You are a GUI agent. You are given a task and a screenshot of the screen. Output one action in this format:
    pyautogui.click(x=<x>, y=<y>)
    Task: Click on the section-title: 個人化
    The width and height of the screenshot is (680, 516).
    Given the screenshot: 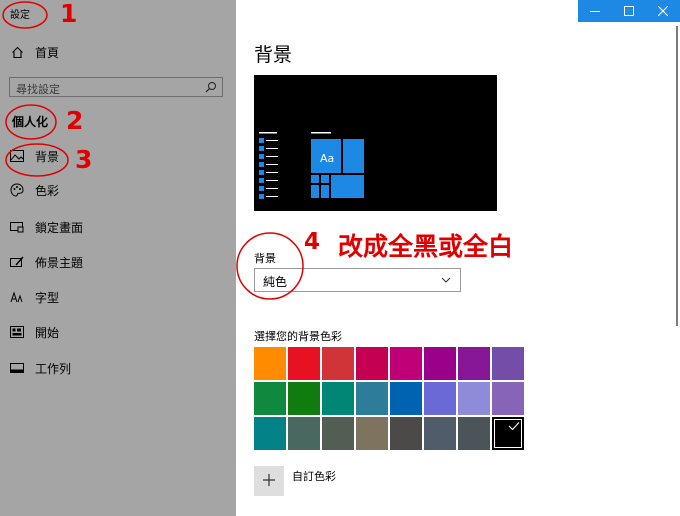 What is the action you would take?
    pyautogui.click(x=30, y=122)
    